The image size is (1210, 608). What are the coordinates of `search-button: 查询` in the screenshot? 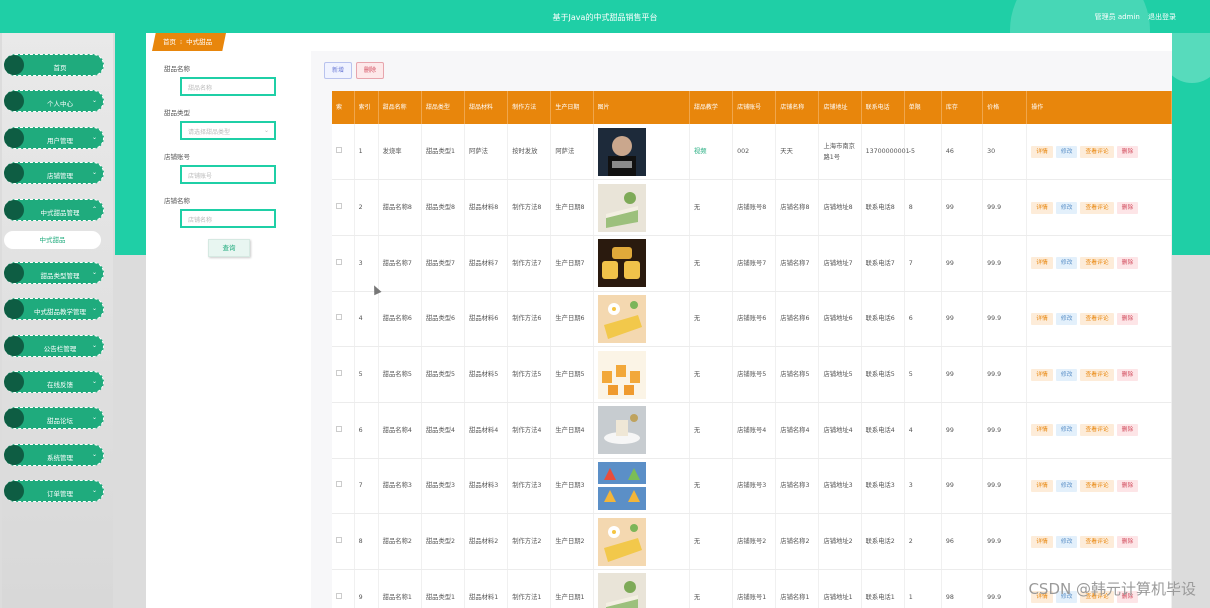 It's located at (229, 248).